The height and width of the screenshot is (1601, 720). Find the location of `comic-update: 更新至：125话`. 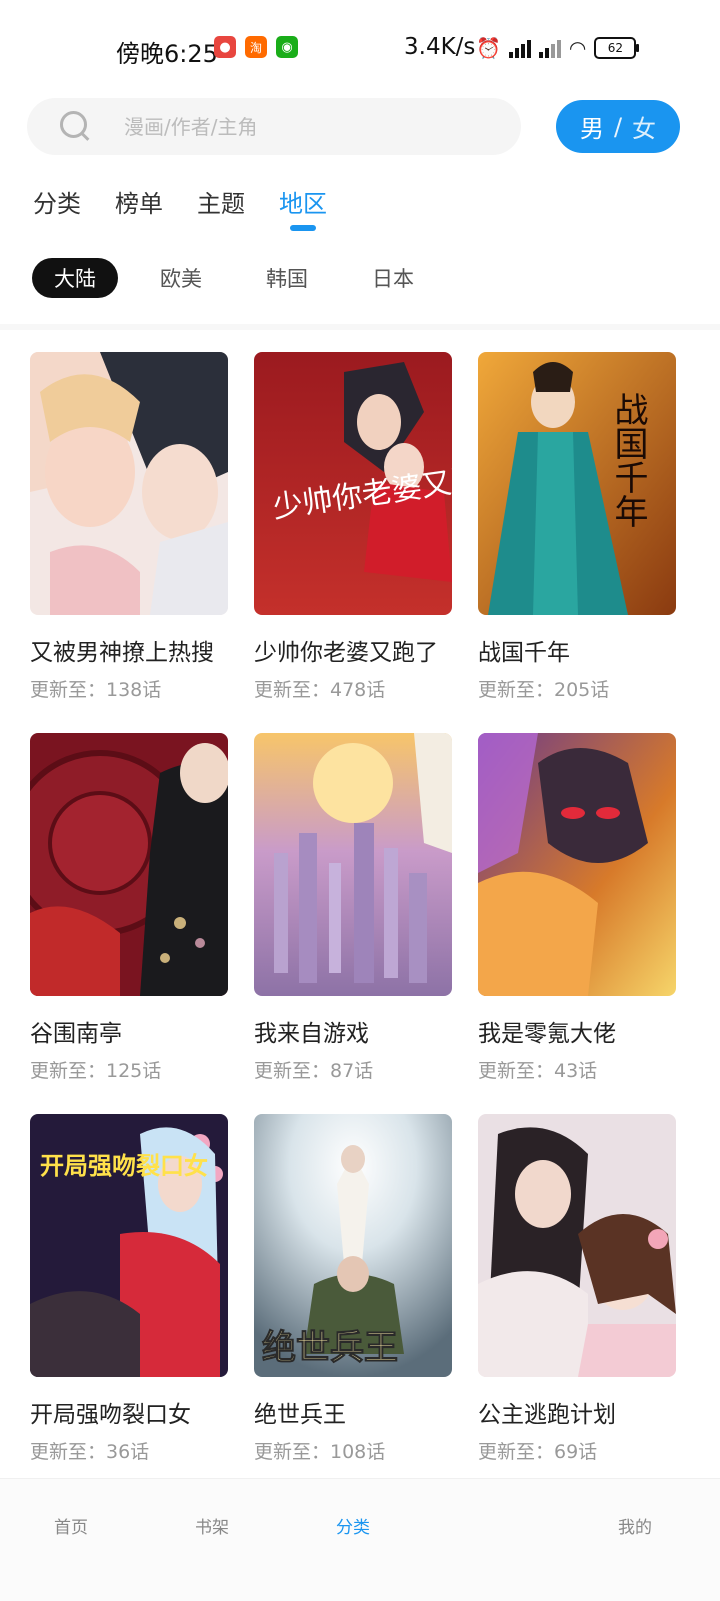

comic-update: 更新至：125话 is located at coordinates (96, 1071).